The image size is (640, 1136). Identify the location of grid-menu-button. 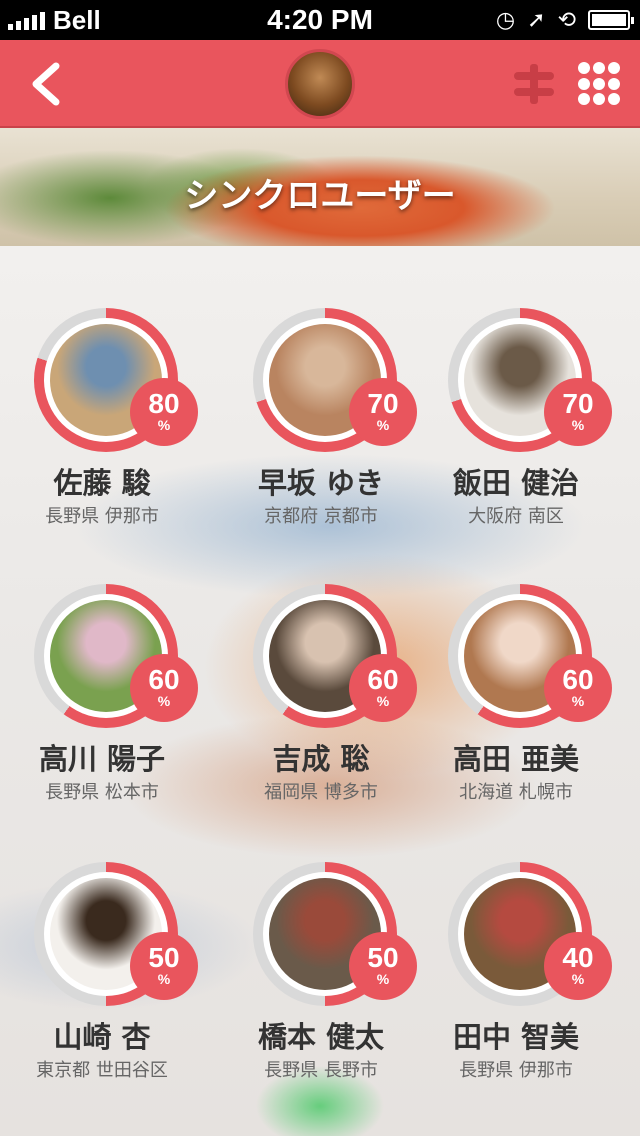
(600, 84).